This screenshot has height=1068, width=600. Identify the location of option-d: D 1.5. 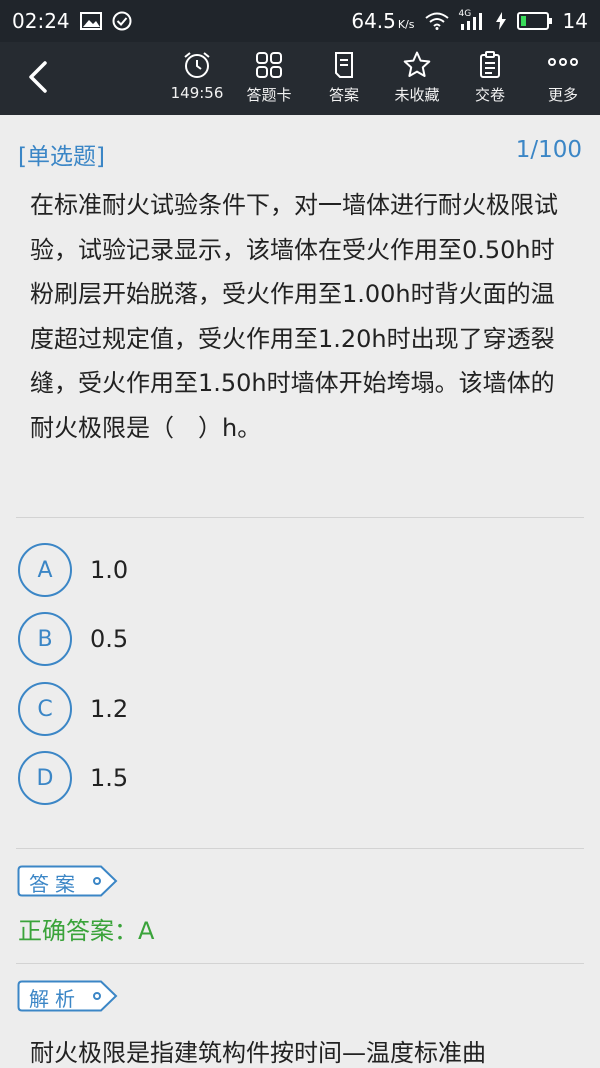
(298, 778).